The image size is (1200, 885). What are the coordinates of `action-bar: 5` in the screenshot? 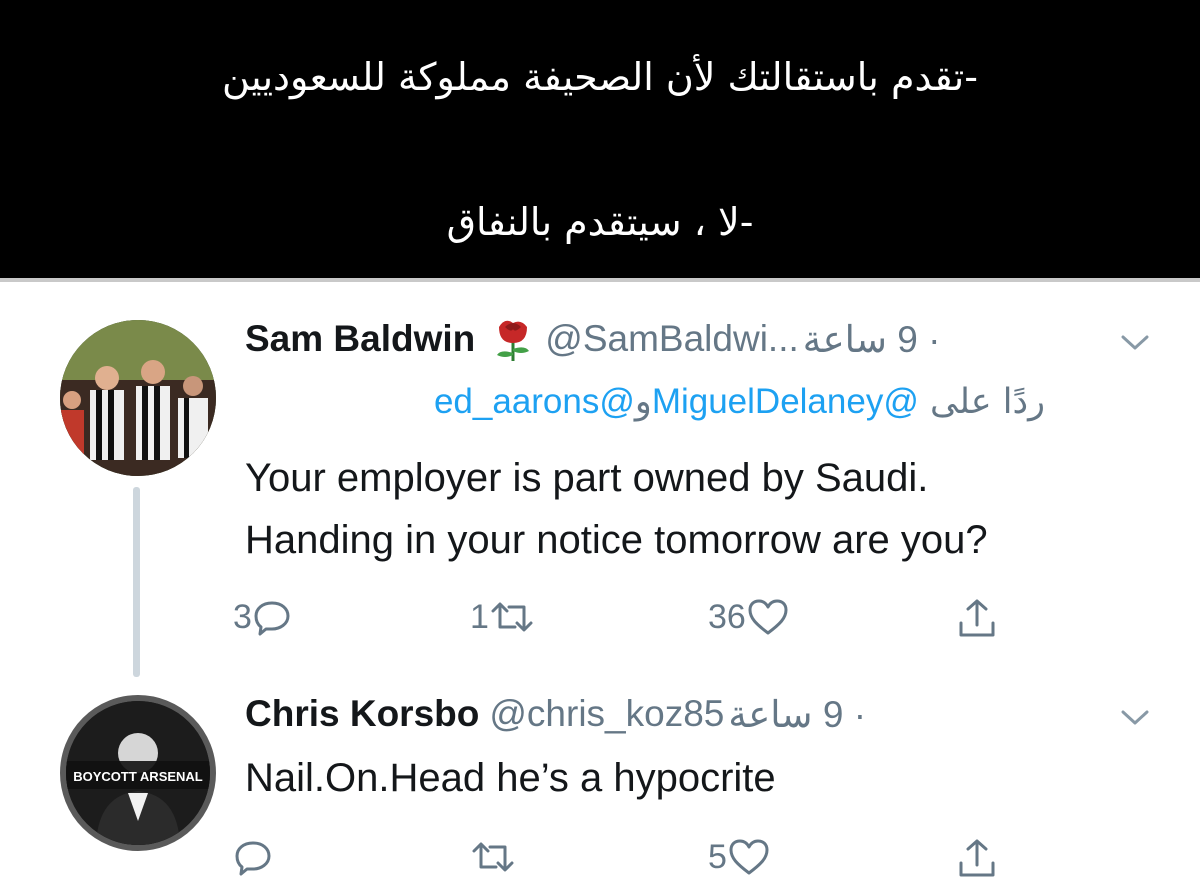 It's located at (600, 861).